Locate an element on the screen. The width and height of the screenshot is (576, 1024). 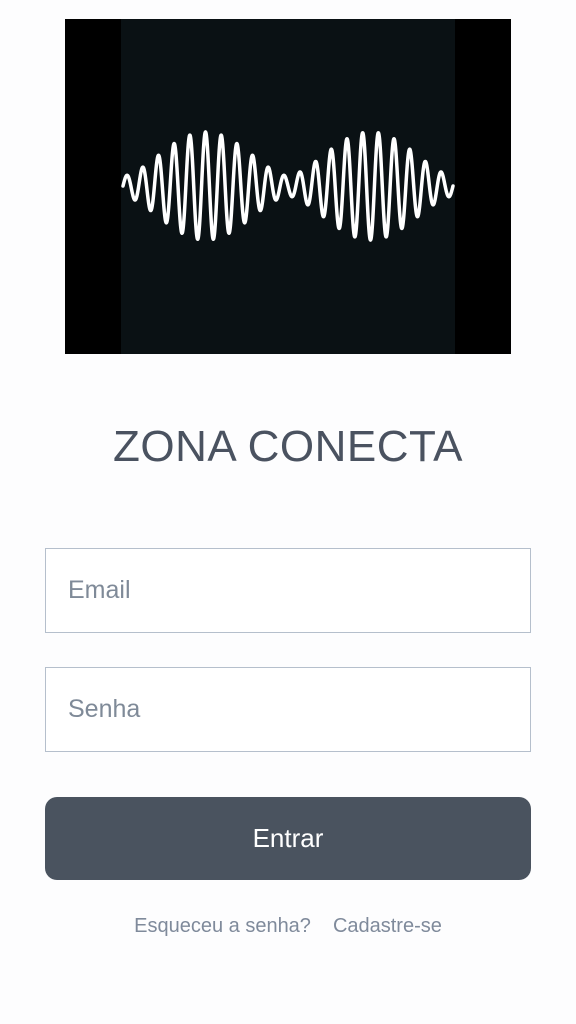
sound-wave-icon is located at coordinates (288, 186).